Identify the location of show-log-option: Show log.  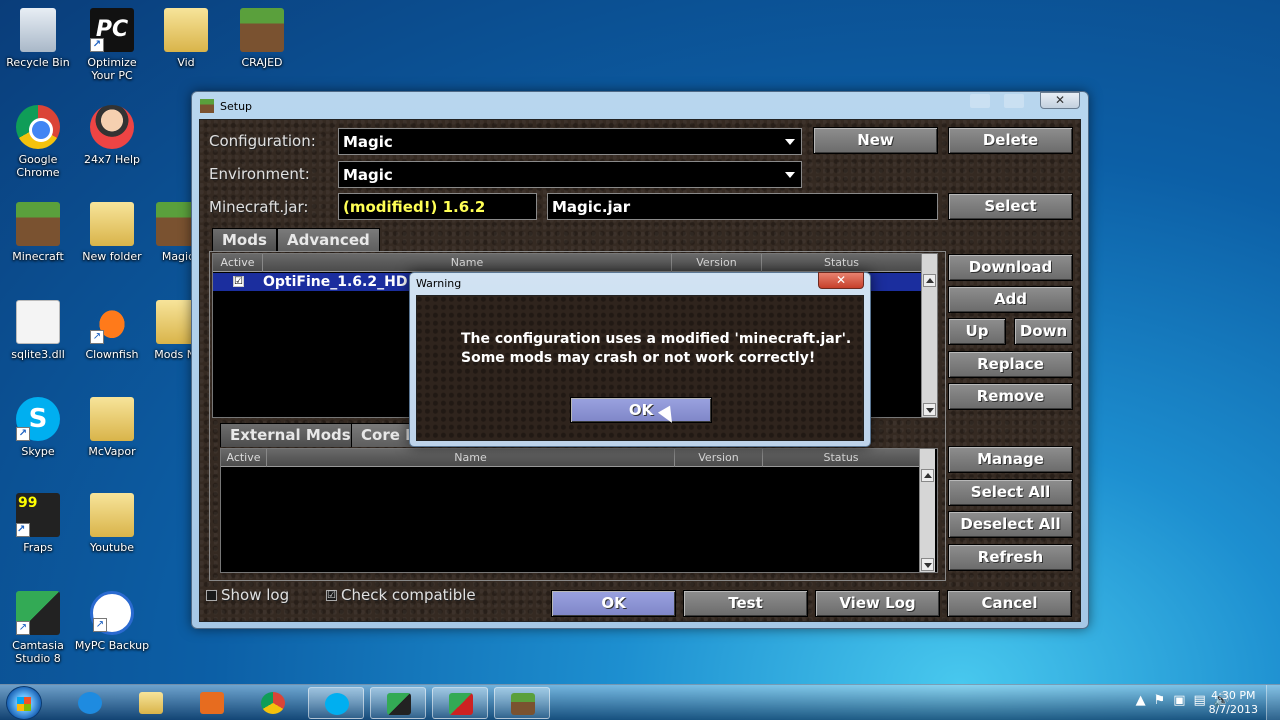
(247, 595).